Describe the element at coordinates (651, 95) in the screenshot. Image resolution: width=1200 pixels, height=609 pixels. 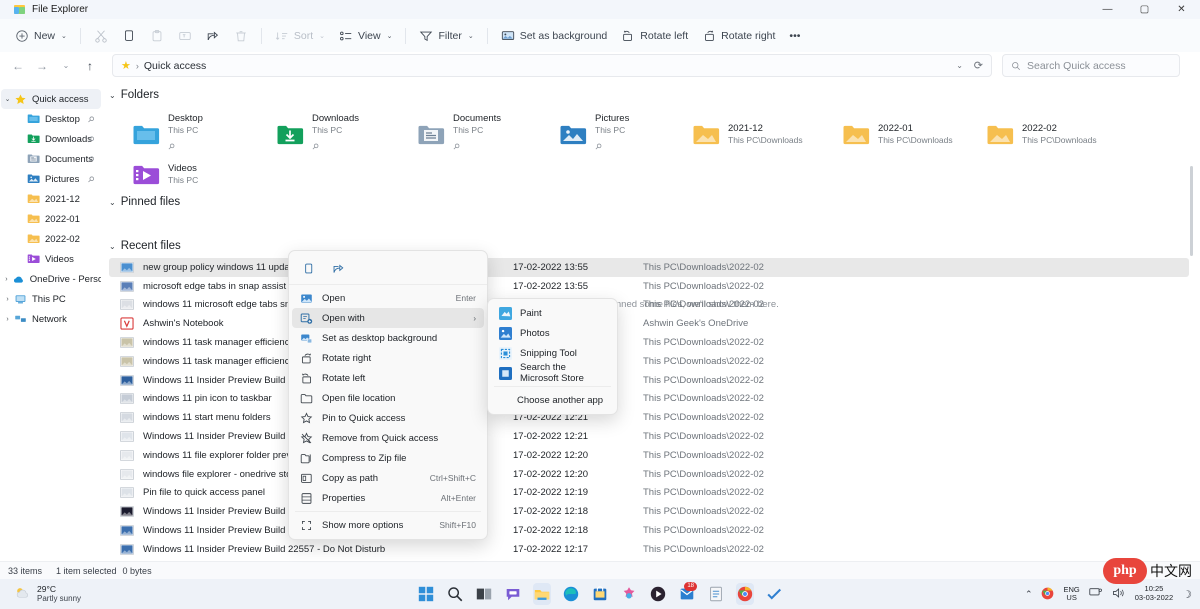
I see `folders-section-header: ⌄ Folders` at that location.